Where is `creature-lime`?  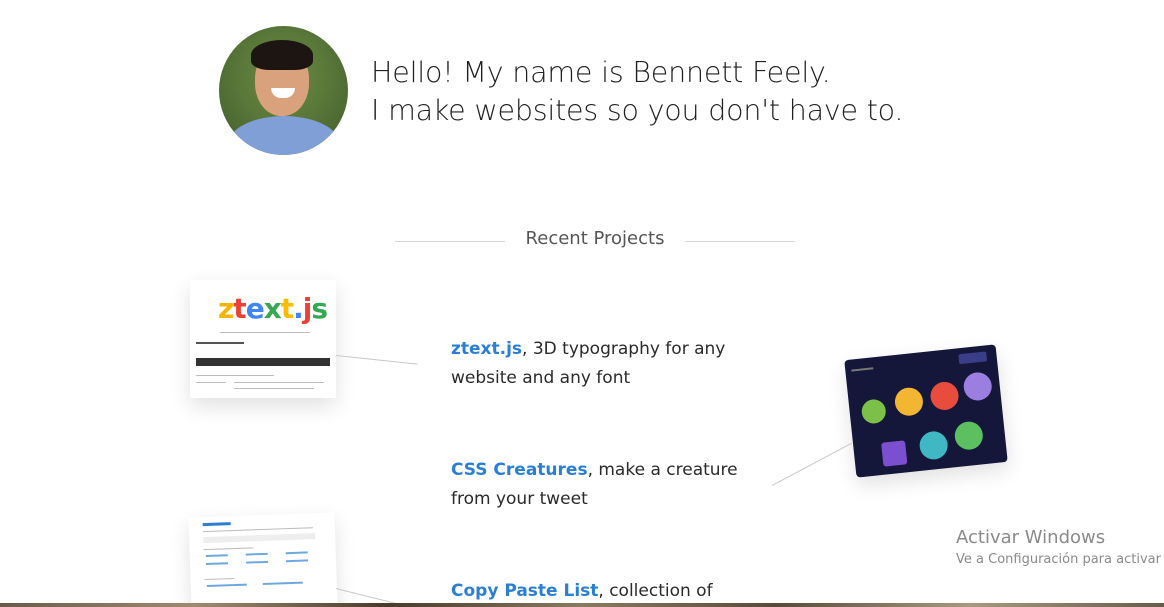 creature-lime is located at coordinates (969, 436).